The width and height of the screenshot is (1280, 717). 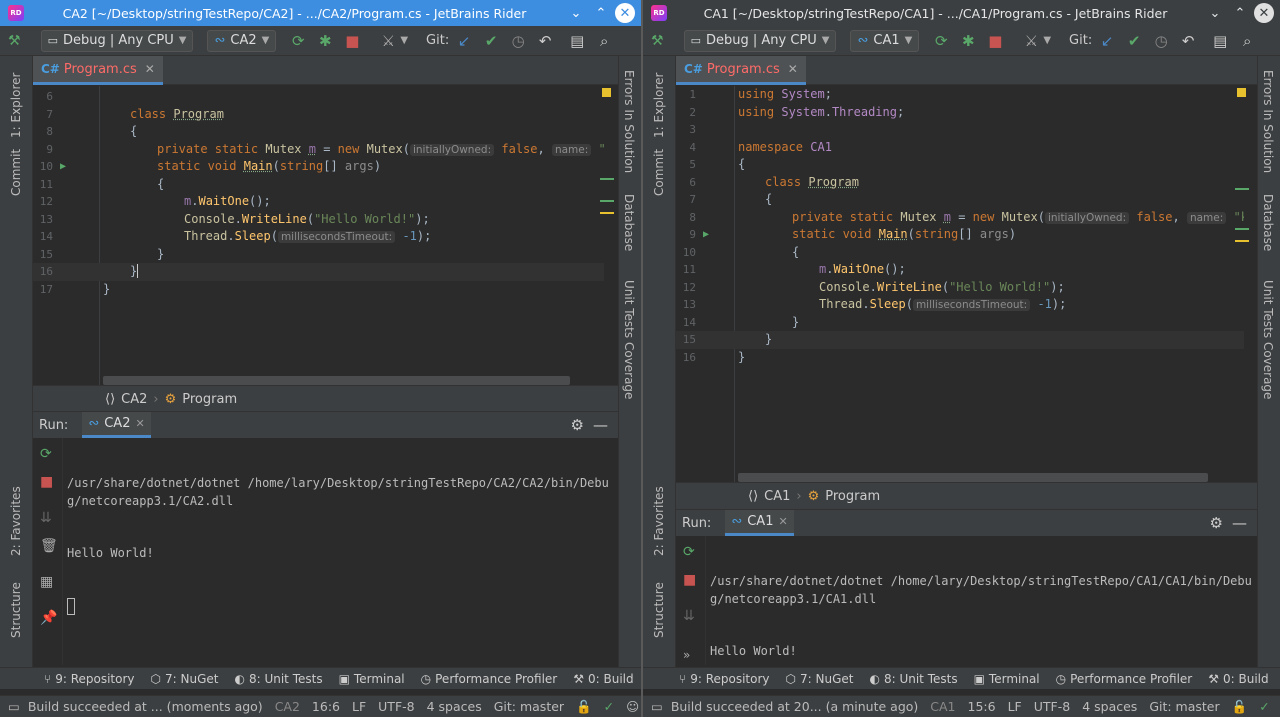 I want to click on status-message: Build succeeded at ... (moments ago), so click(x=145, y=706).